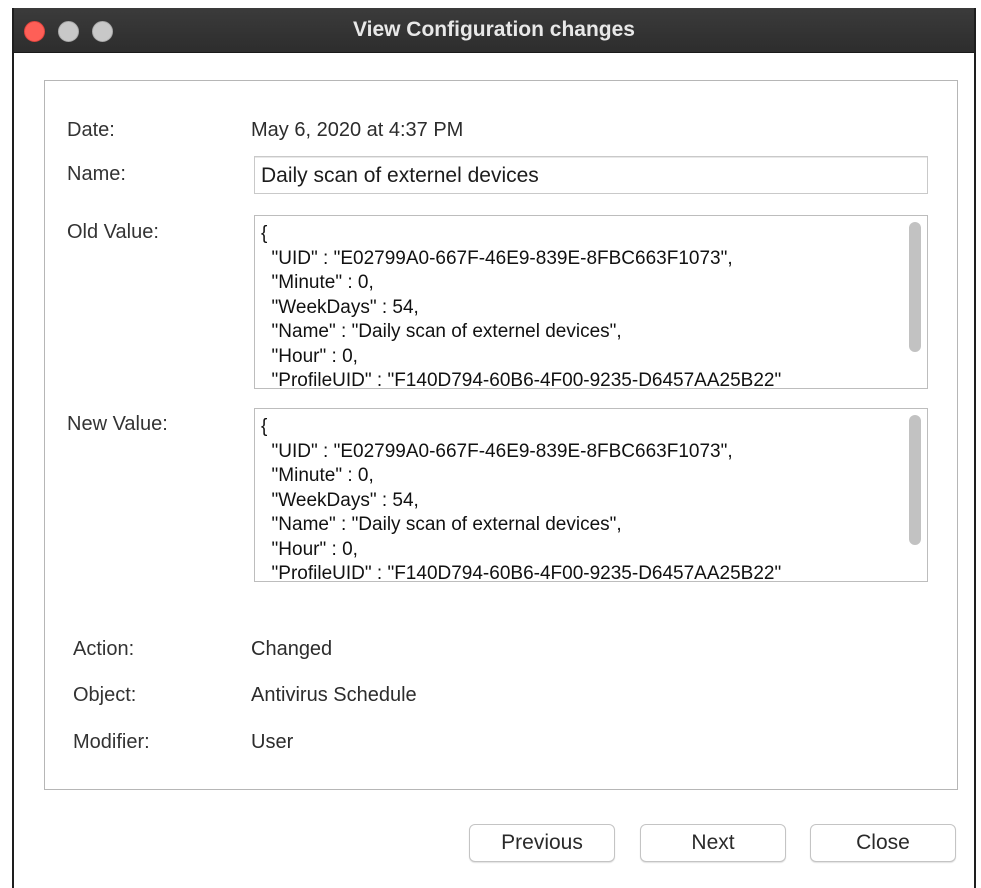  What do you see at coordinates (915, 480) in the screenshot?
I see `new-value-scrollbar` at bounding box center [915, 480].